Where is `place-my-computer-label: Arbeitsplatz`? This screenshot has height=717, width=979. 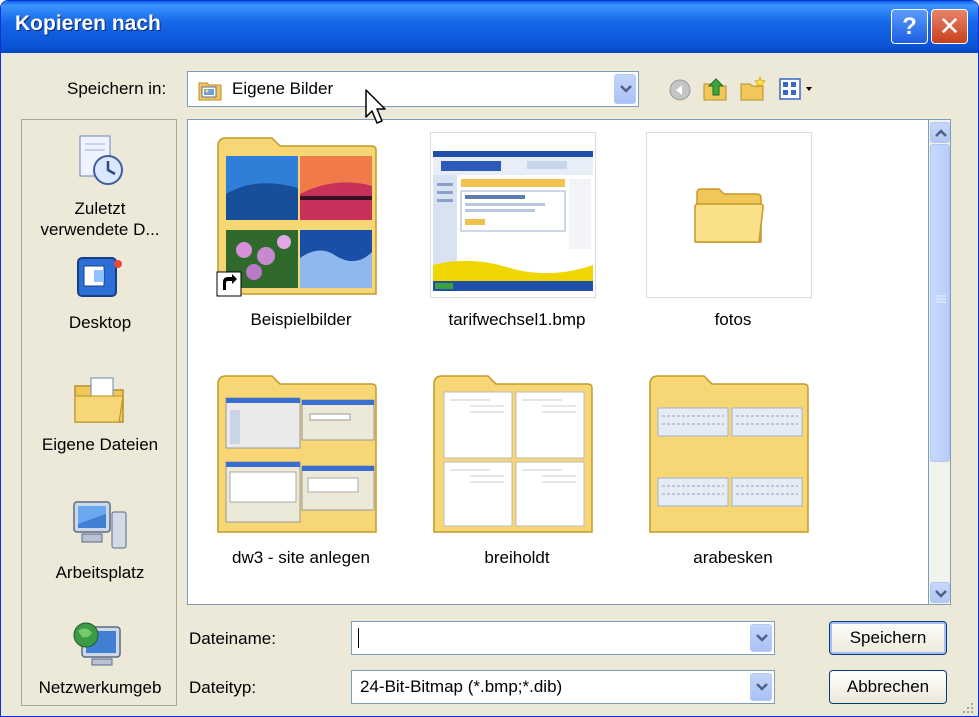
place-my-computer-label: Arbeitsplatz is located at coordinates (100, 572).